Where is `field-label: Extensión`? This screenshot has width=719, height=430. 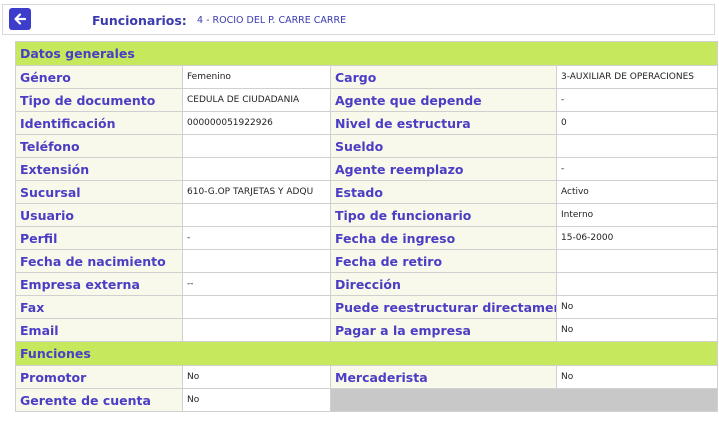 field-label: Extensión is located at coordinates (99, 169).